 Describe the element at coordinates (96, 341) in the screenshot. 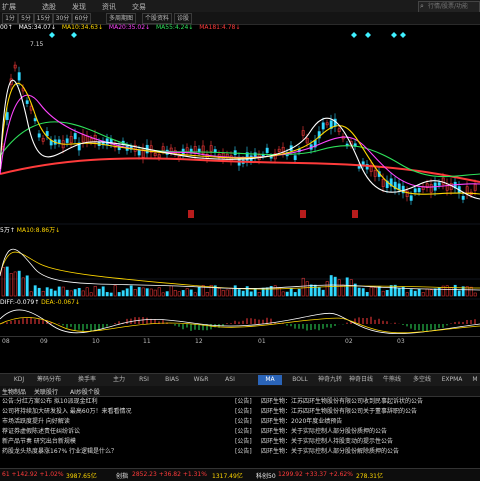

I see `axis-label: 10` at that location.